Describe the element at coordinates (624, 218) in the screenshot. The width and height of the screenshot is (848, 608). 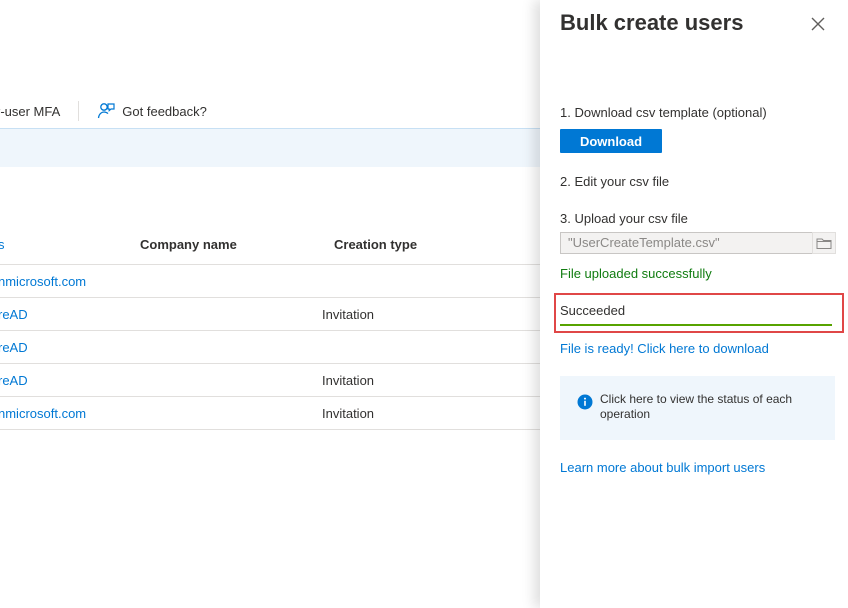
I see `step-upload-csv: 3. Upload your csv file` at that location.